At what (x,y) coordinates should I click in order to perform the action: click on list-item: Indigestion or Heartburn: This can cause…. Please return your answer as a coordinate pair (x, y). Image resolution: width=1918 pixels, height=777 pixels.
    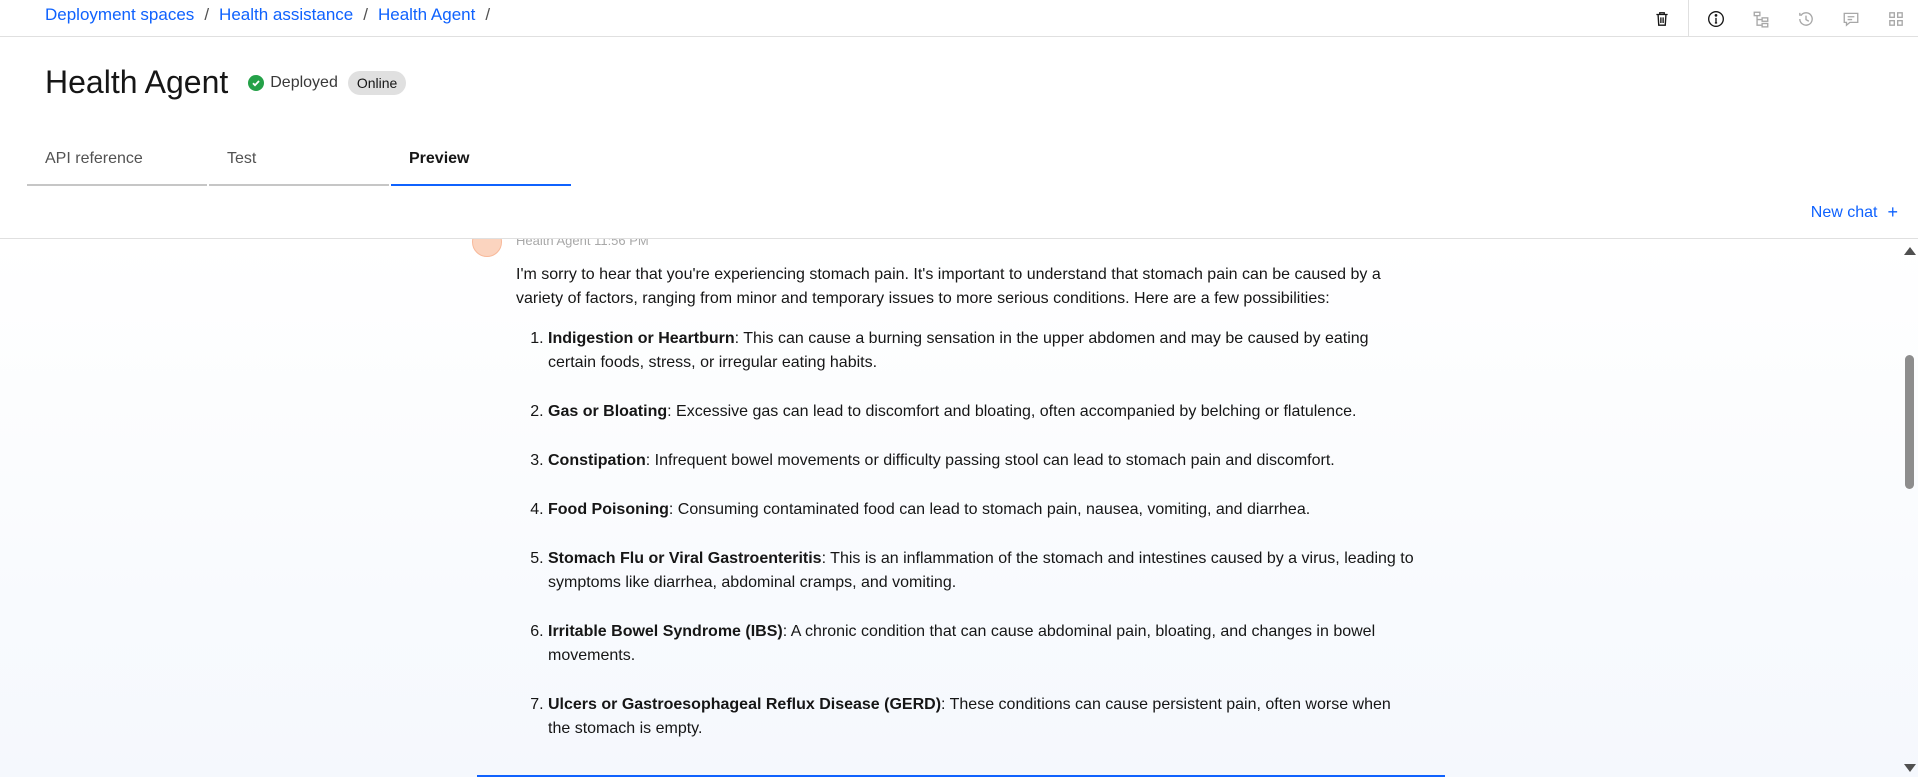
    Looking at the image, I should click on (982, 351).